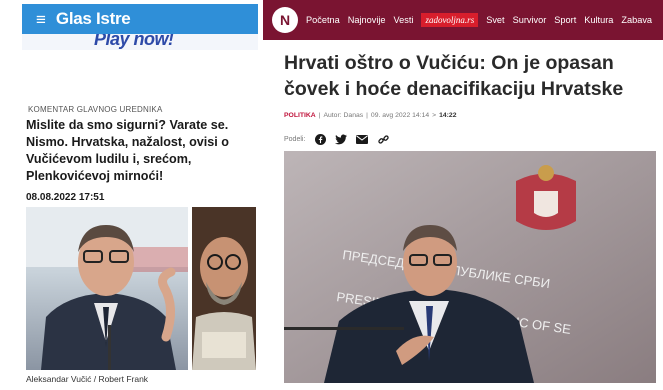 The image size is (663, 390). I want to click on photo-vucic-illustration, so click(107, 288).